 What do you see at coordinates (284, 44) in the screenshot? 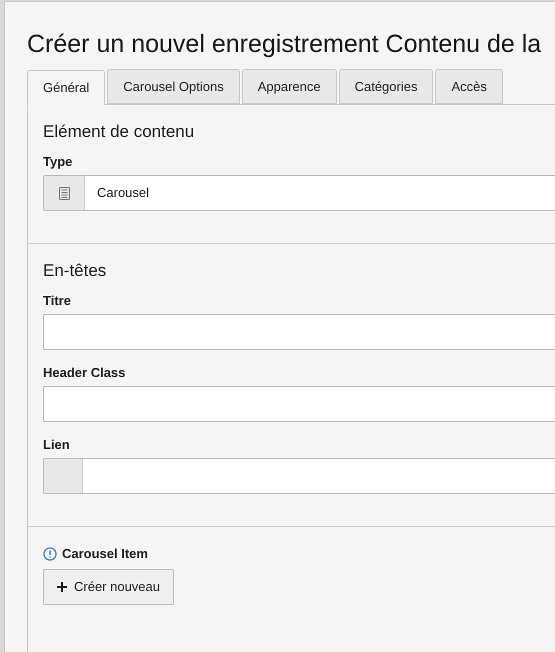
I see `page-title: Créer un nouvel enregistrement Contenu de la` at bounding box center [284, 44].